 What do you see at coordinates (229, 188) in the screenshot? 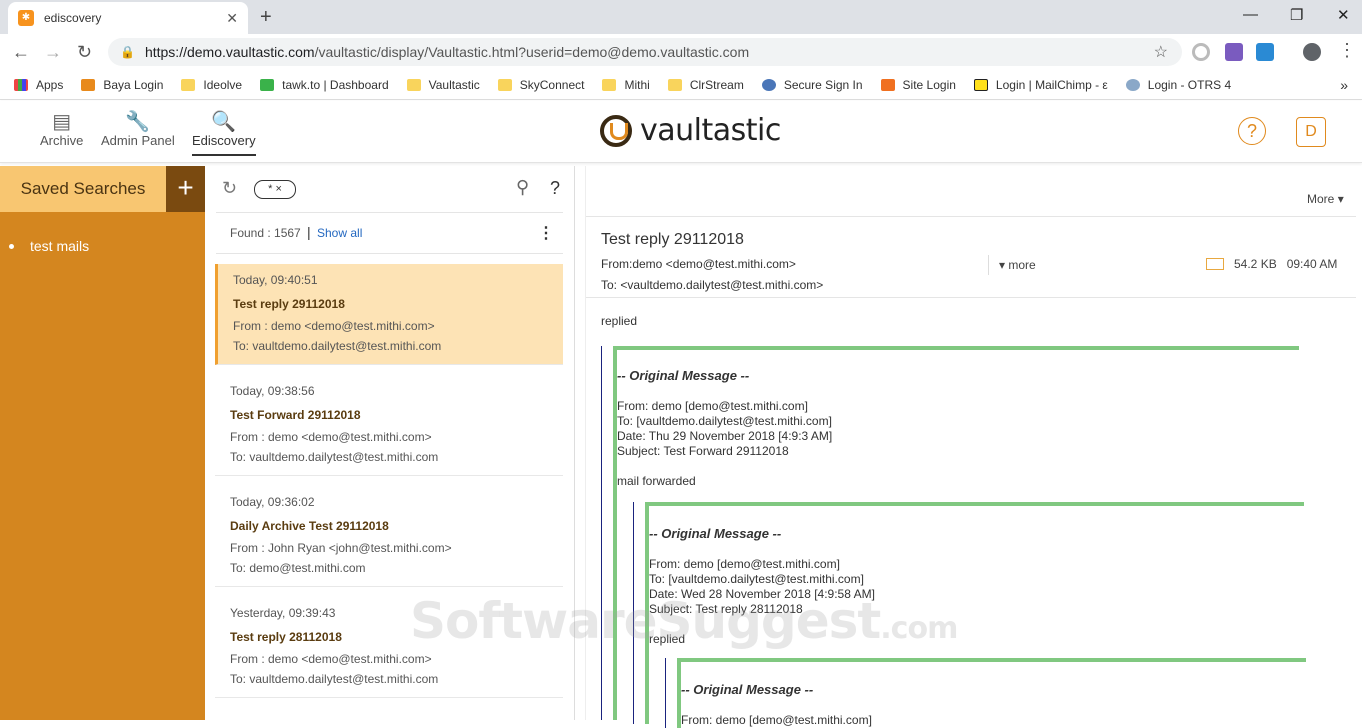
I see `refresh-icon: ↻` at bounding box center [229, 188].